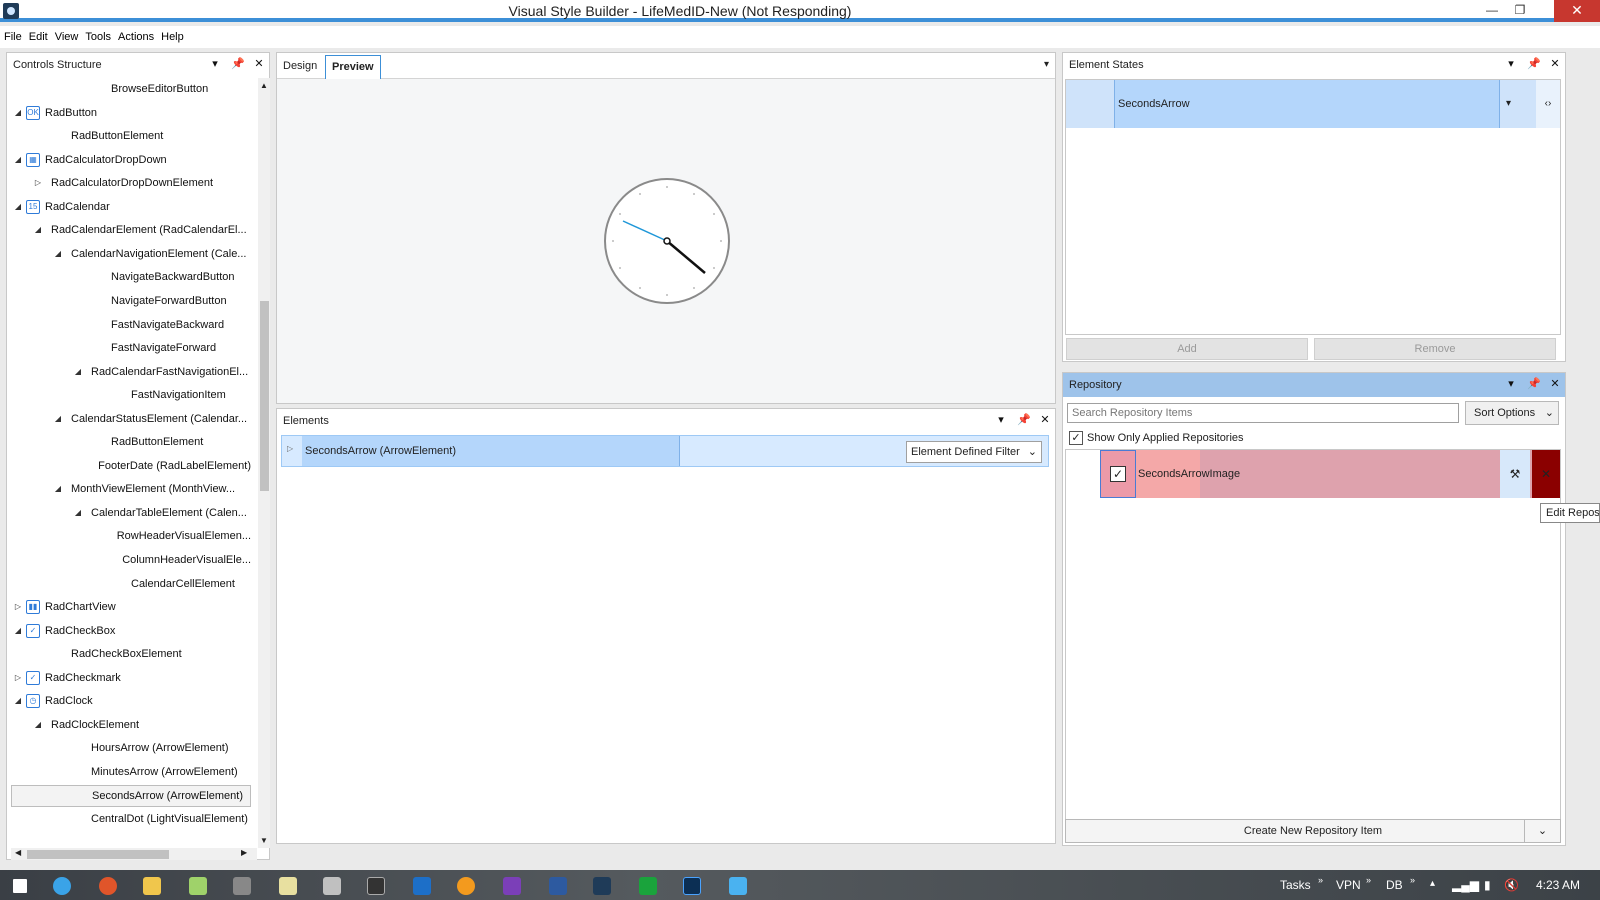  Describe the element at coordinates (131, 701) in the screenshot. I see `tree-item: ◢ ◷ RadClock` at that location.